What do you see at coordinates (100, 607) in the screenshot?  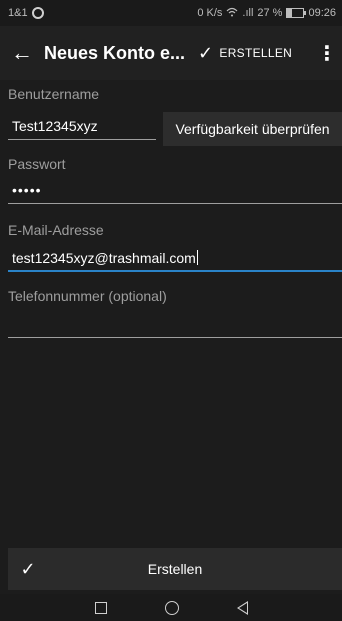 I see `recents-icon` at bounding box center [100, 607].